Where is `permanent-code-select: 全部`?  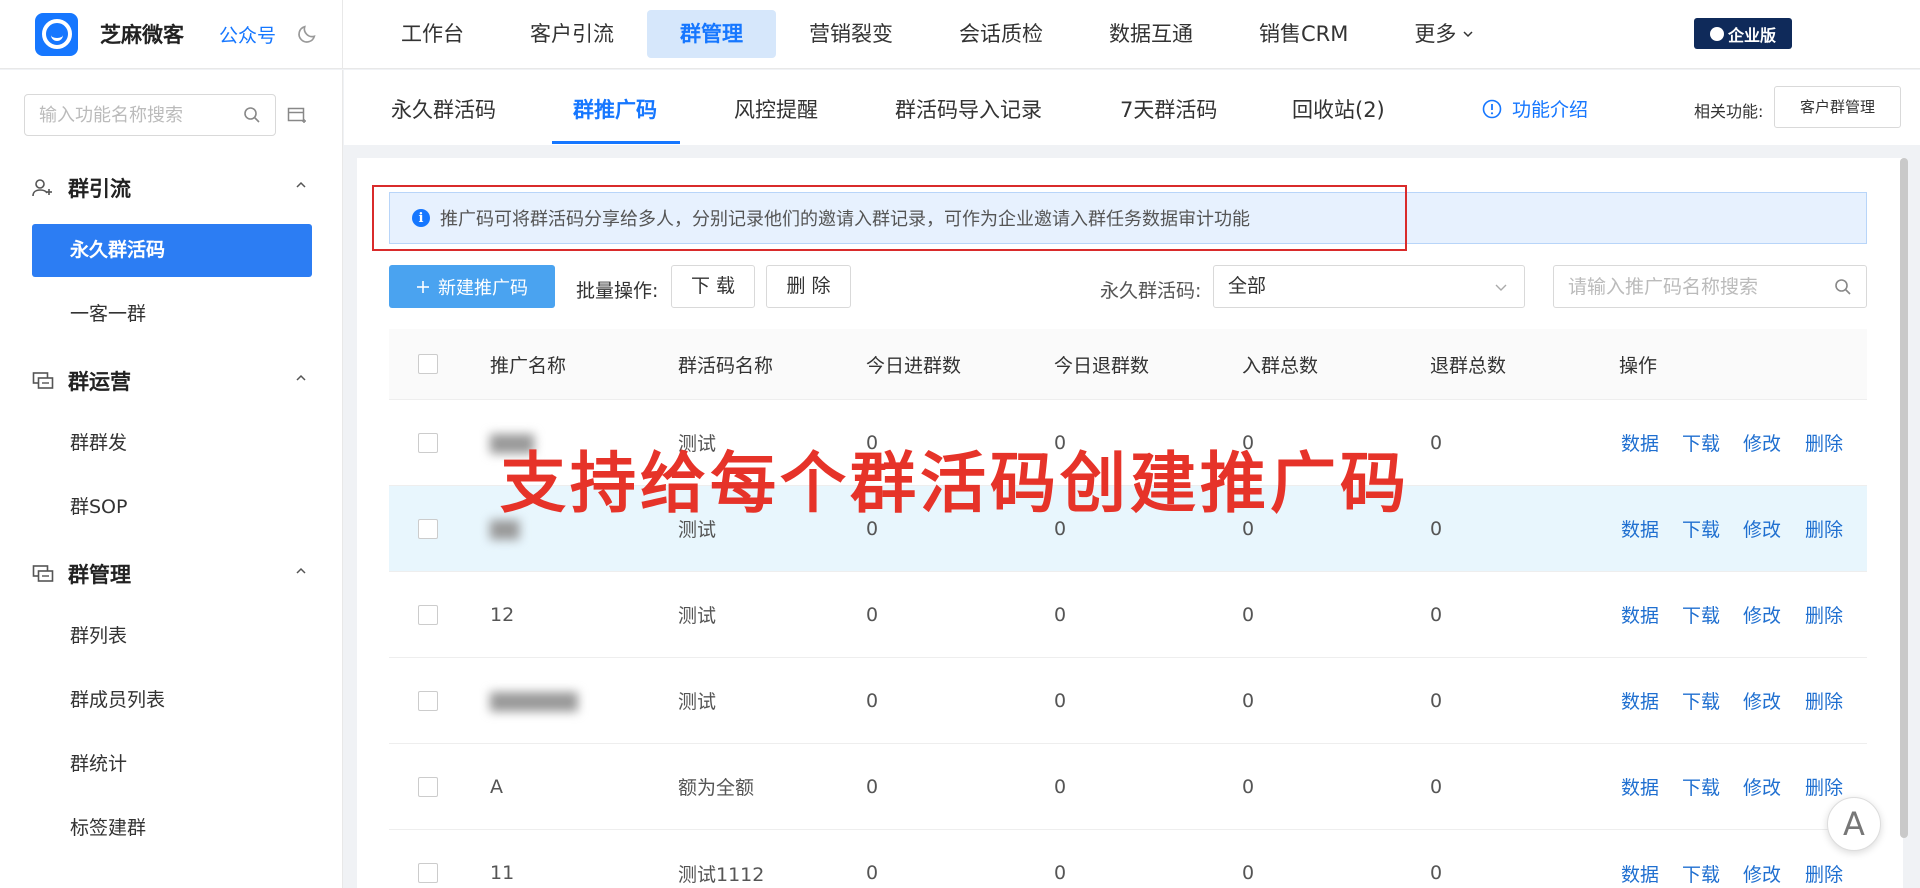
permanent-code-select: 全部 is located at coordinates (1369, 286).